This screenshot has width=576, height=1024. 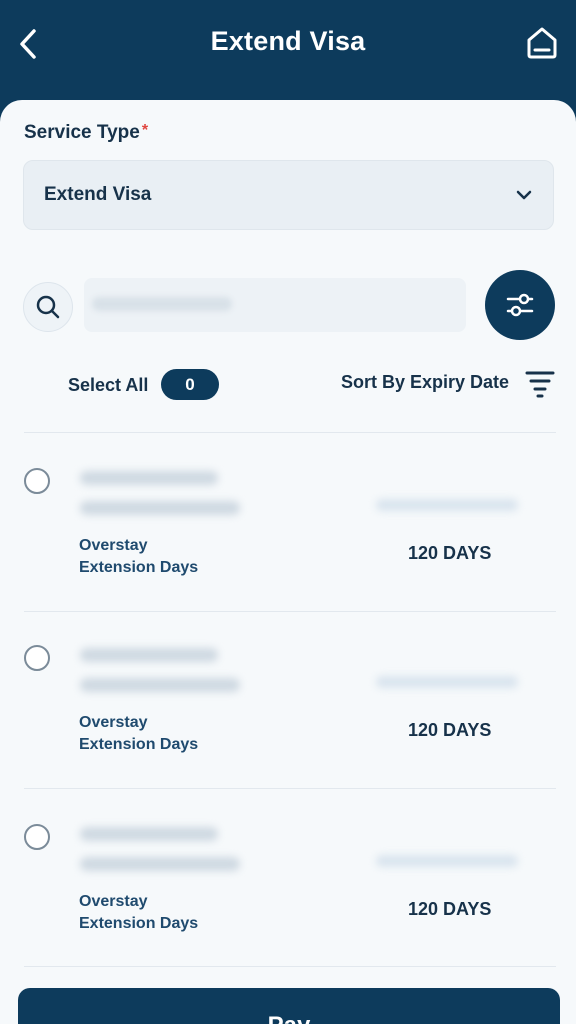 What do you see at coordinates (290, 966) in the screenshot?
I see `divider` at bounding box center [290, 966].